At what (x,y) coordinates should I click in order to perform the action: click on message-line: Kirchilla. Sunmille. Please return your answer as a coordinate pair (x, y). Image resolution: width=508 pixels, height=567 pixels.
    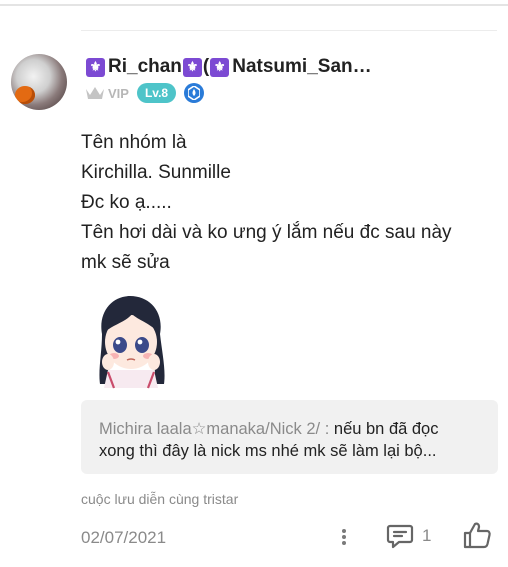
    Looking at the image, I should click on (156, 172).